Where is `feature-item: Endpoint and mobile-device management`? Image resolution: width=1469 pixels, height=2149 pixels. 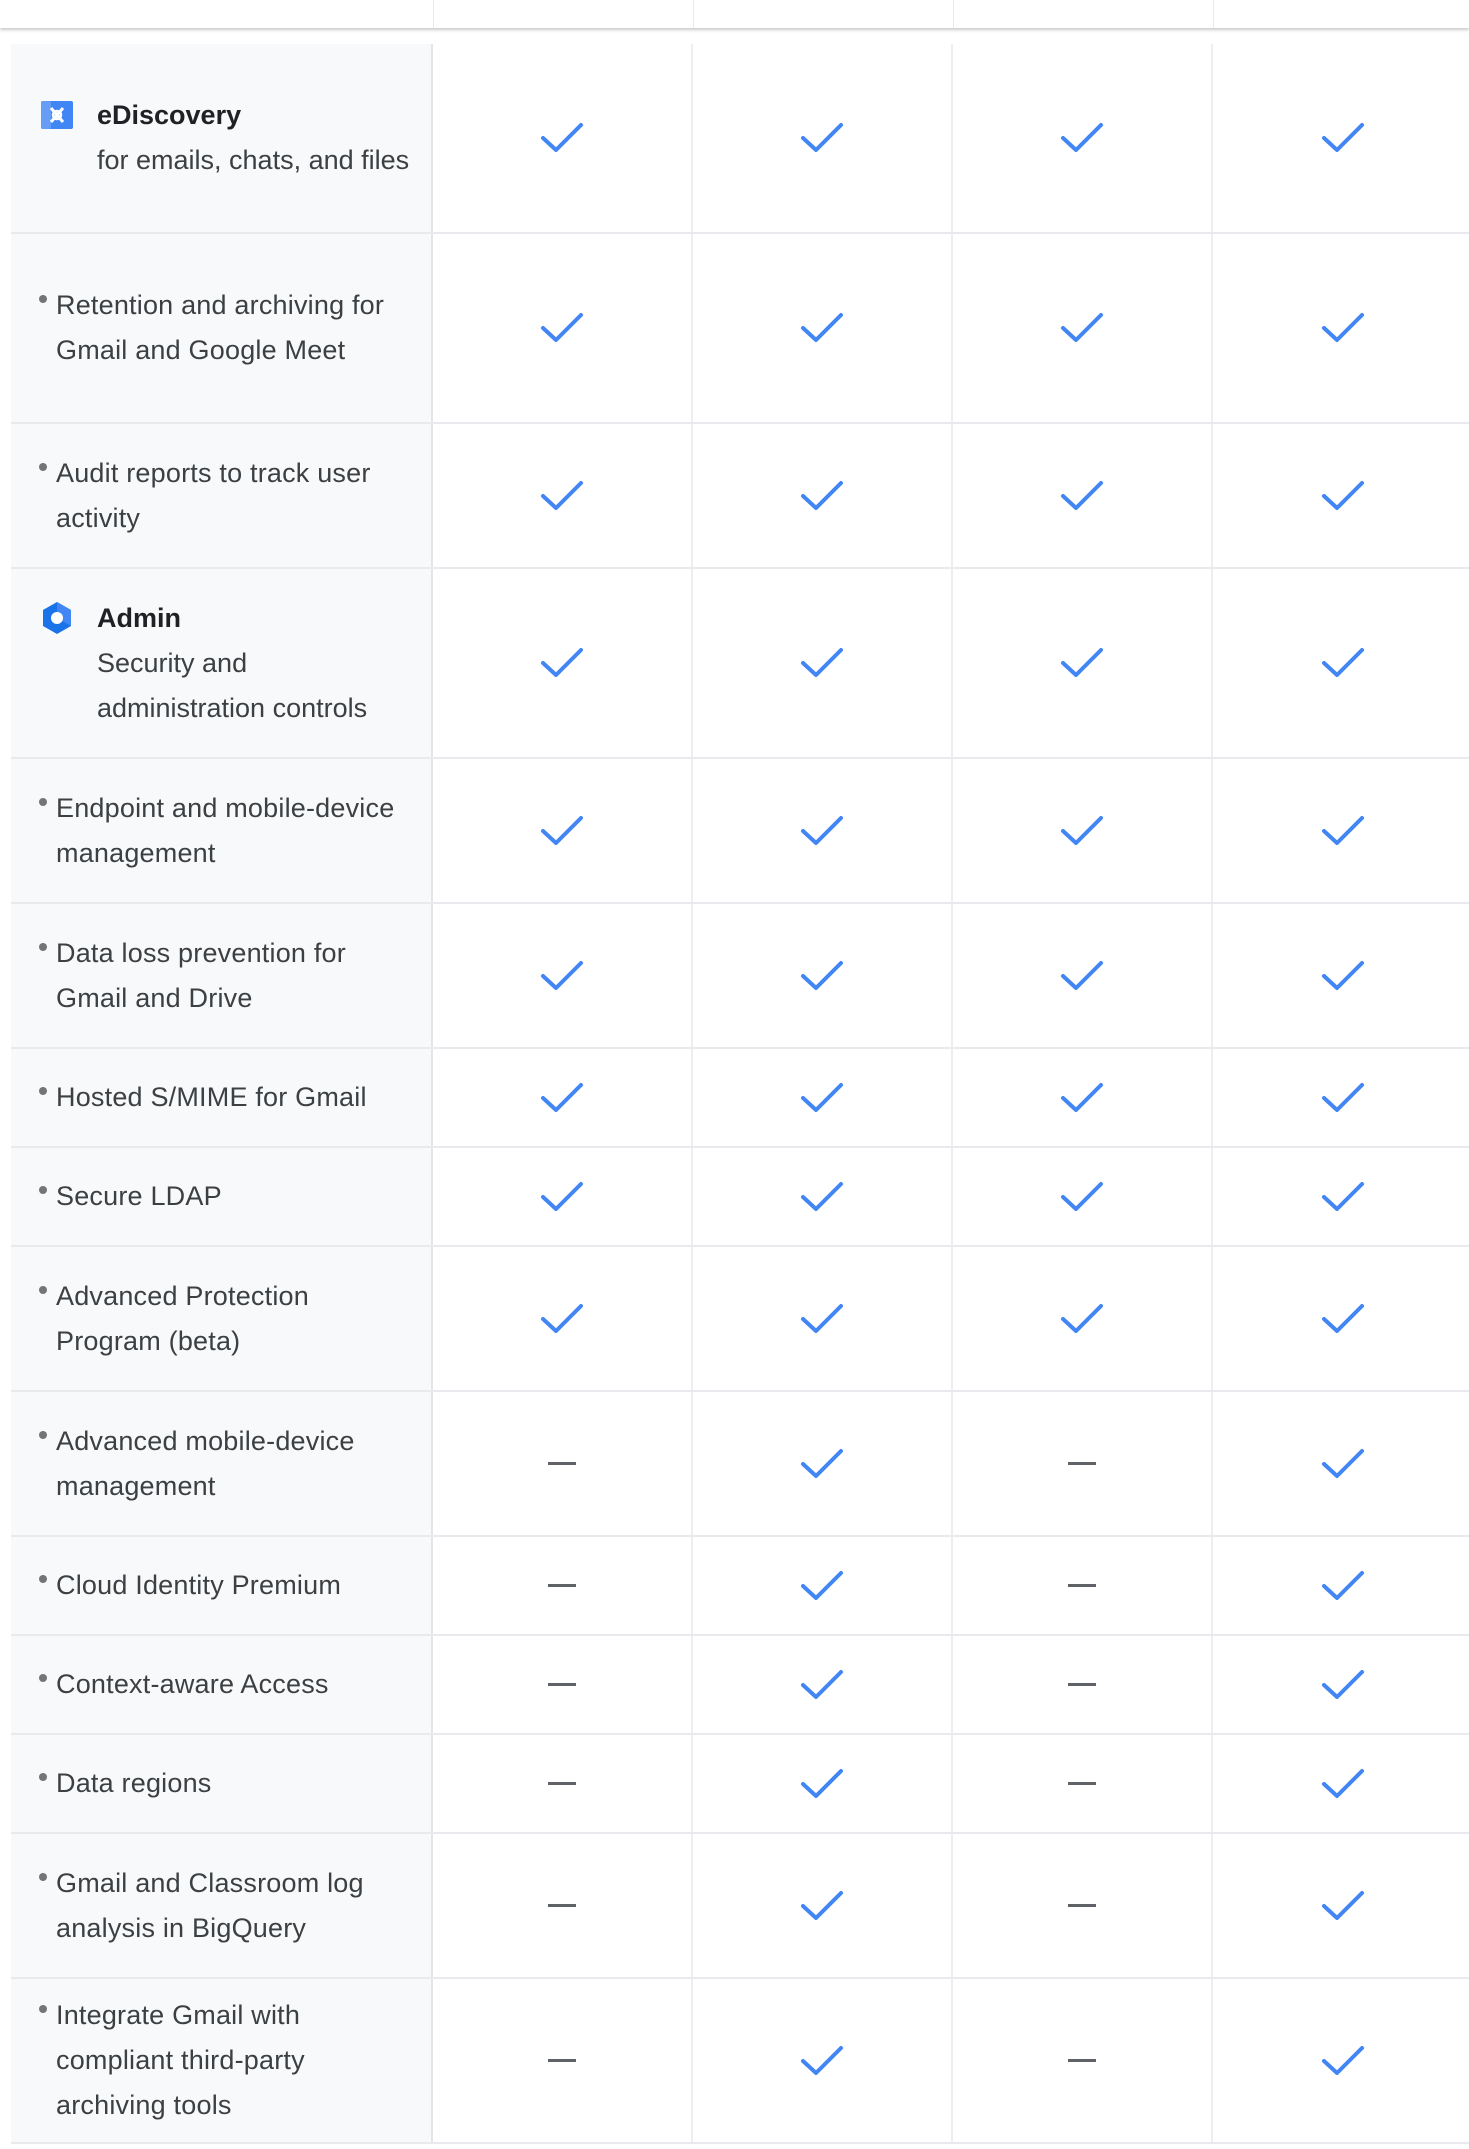
feature-item: Endpoint and mobile-device management is located at coordinates (225, 831).